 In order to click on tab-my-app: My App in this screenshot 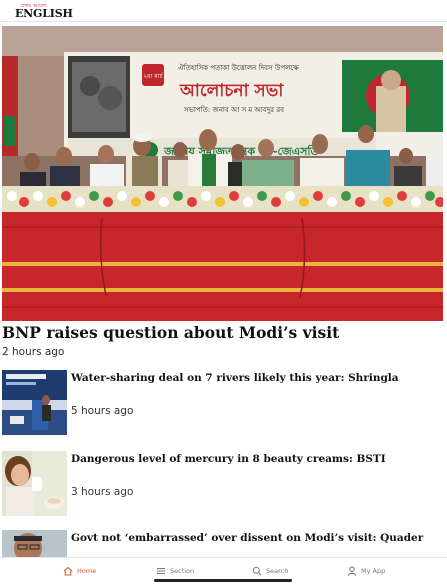, I will do `click(366, 571)`.